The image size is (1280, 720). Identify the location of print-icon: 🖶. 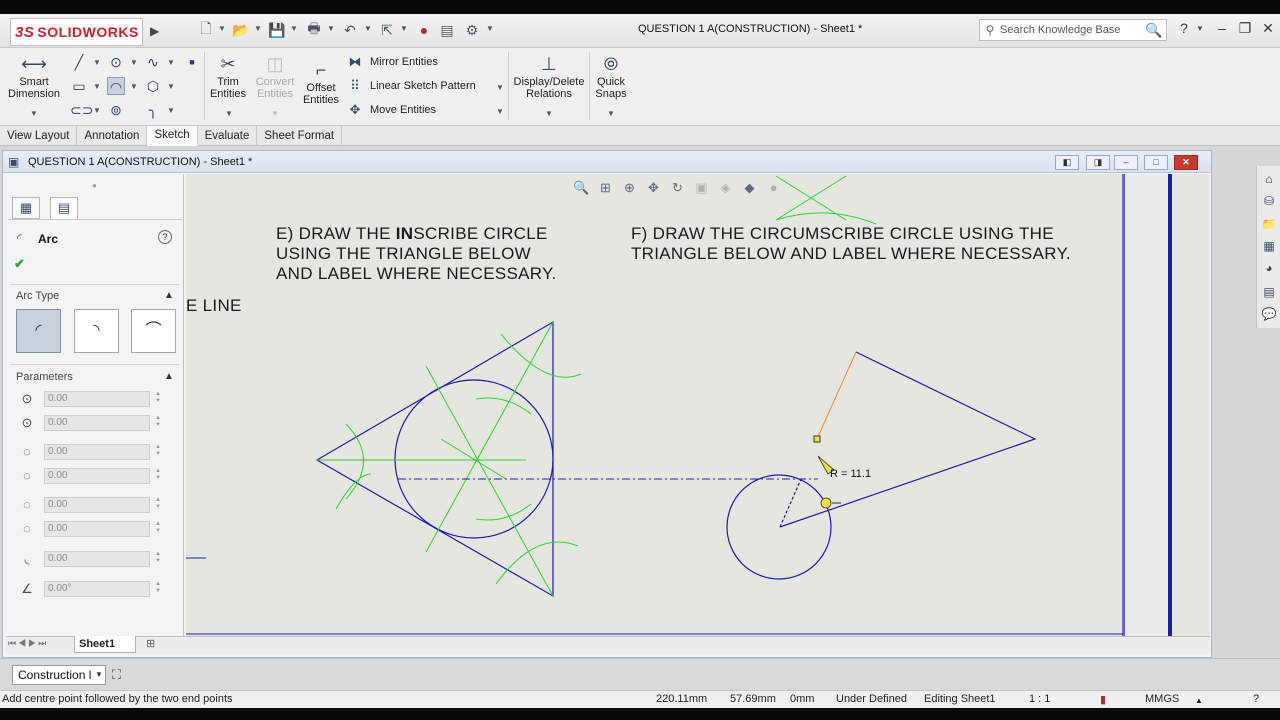
(314, 30).